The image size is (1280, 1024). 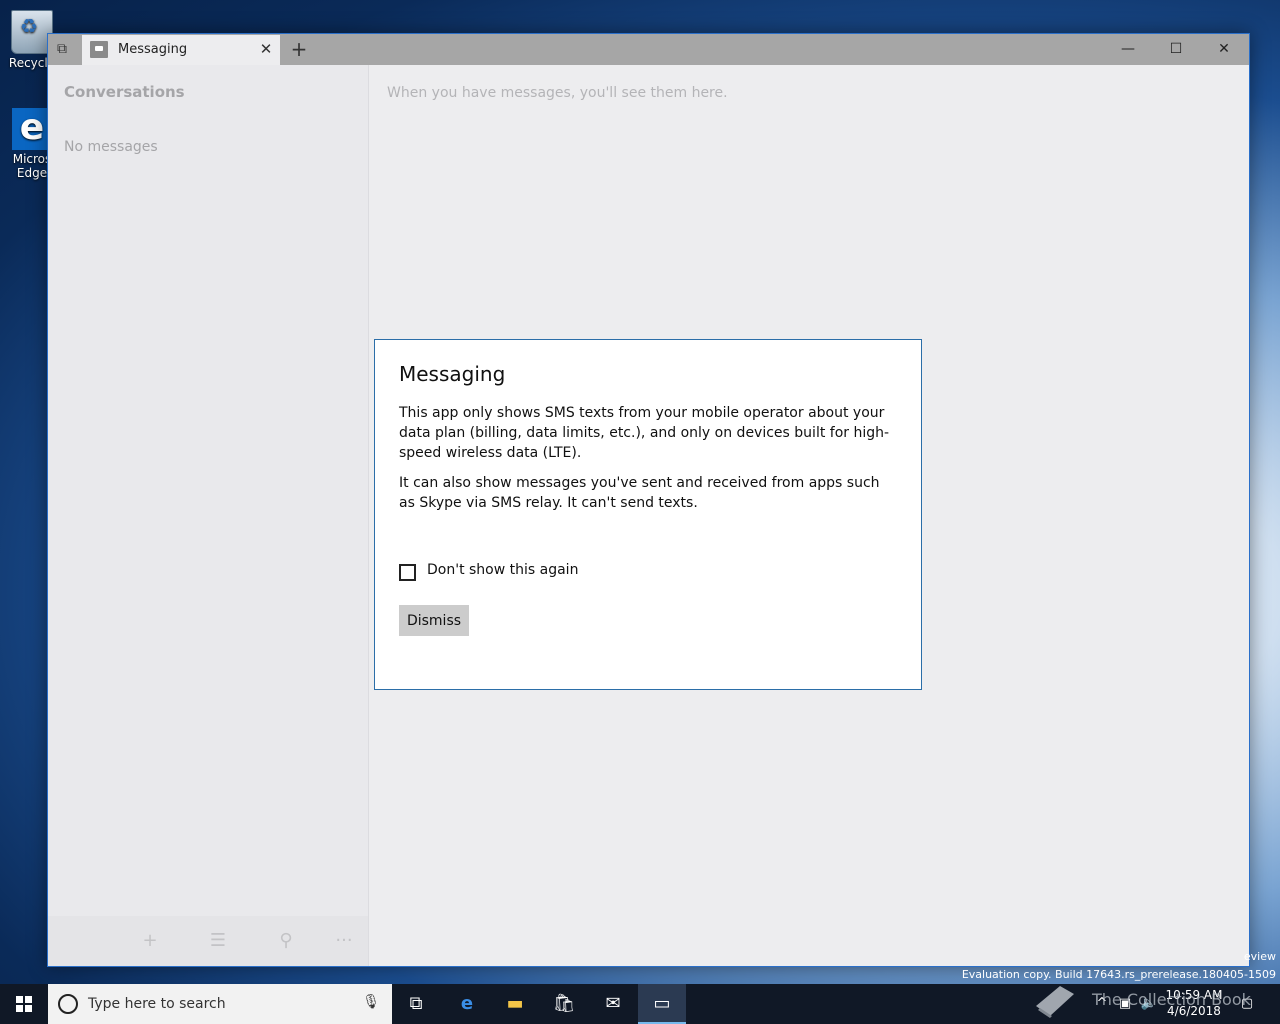 I want to click on maximize-button: ☐, so click(x=1176, y=49).